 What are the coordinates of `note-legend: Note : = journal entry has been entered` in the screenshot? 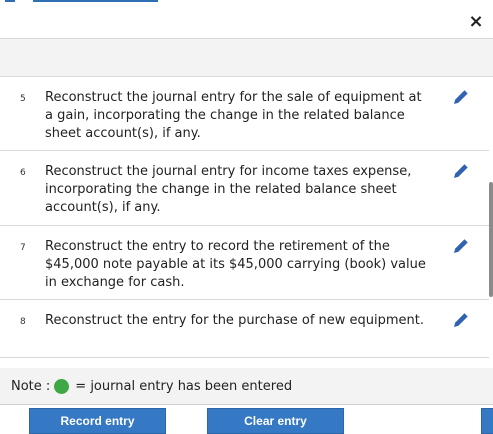 It's located at (246, 386).